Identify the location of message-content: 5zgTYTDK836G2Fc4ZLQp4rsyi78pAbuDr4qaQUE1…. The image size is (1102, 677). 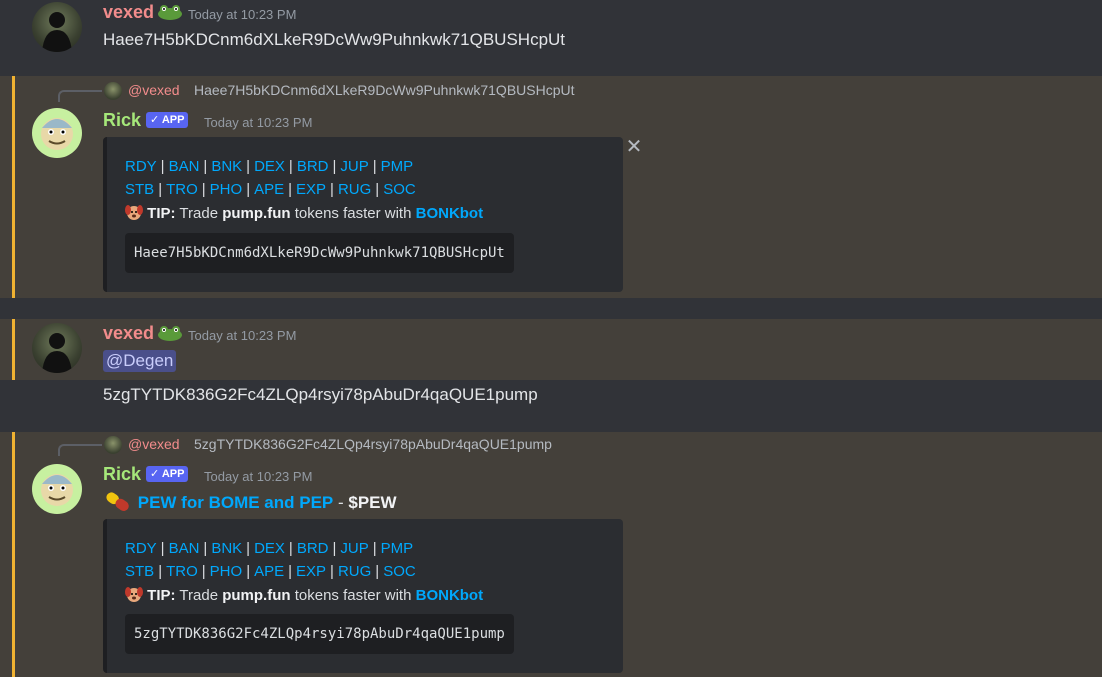
(320, 394).